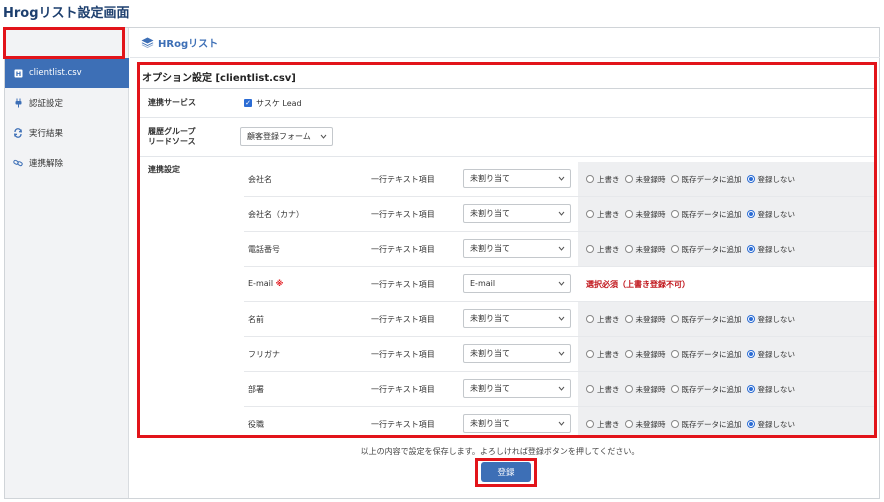  I want to click on save-button: 登録, so click(506, 472).